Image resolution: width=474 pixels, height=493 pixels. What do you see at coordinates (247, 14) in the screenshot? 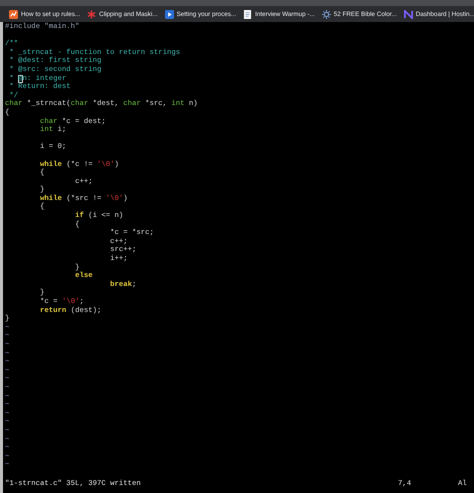
I see `document-icon` at bounding box center [247, 14].